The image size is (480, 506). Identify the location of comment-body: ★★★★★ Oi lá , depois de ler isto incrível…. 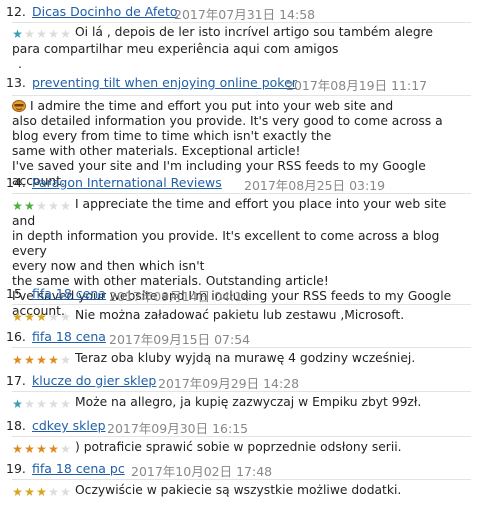
(241, 47).